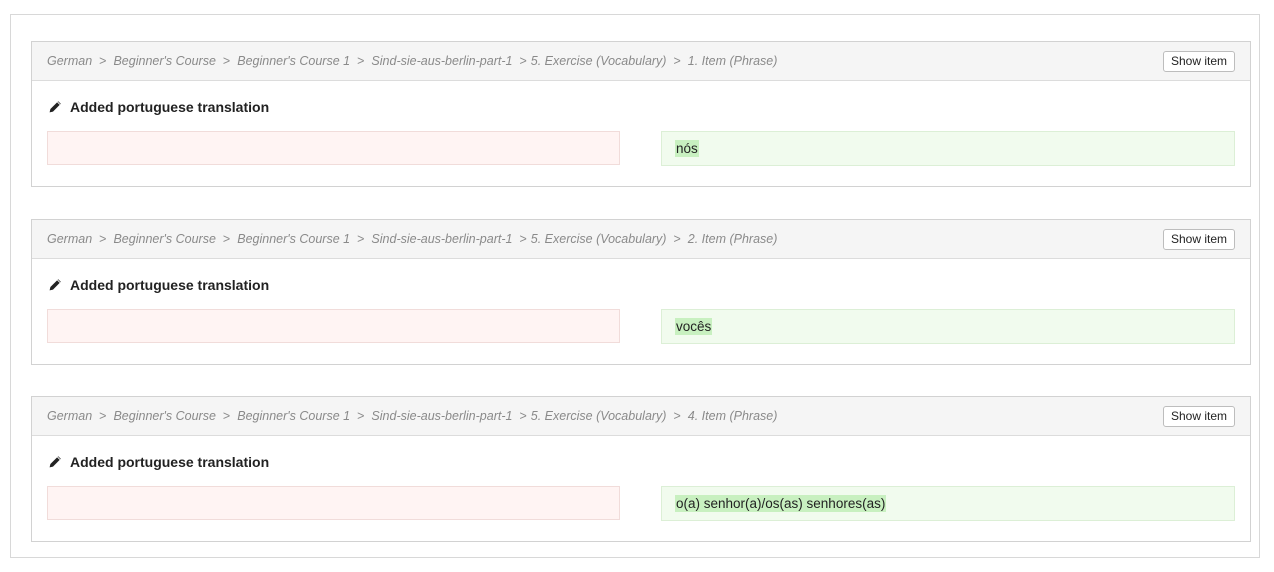 The height and width of the screenshot is (572, 1274). I want to click on breadcrumb-item: 2. Item (Phrase), so click(733, 239).